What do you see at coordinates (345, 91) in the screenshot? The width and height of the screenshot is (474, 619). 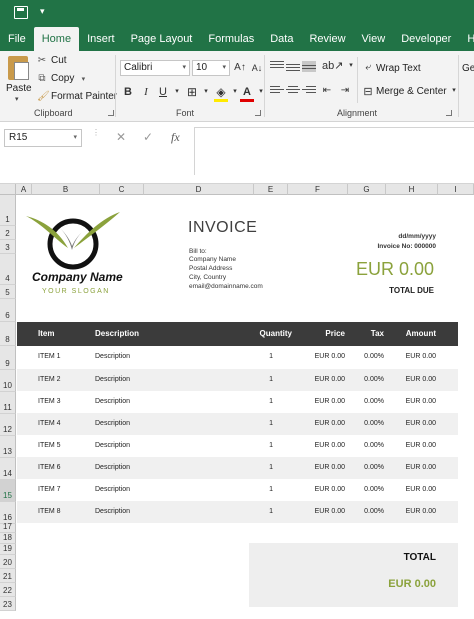 I see `increase-indent-icon: ⇥` at bounding box center [345, 91].